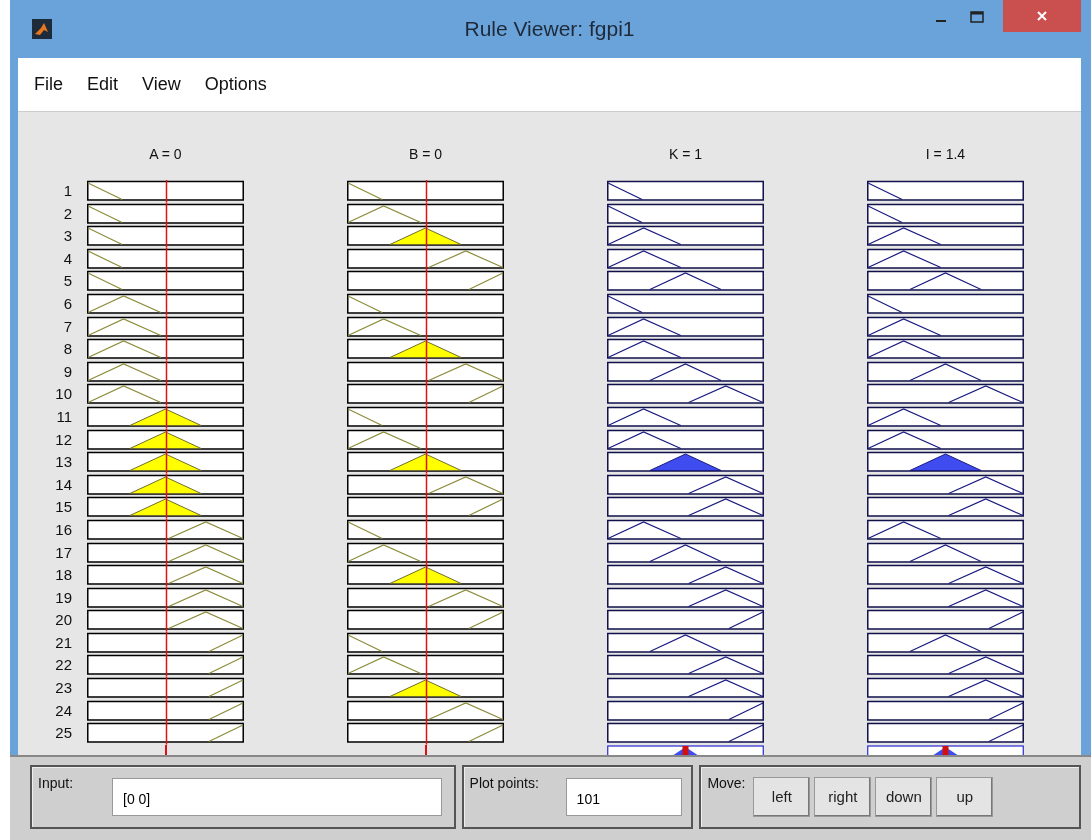  I want to click on menu-item: Options, so click(235, 84).